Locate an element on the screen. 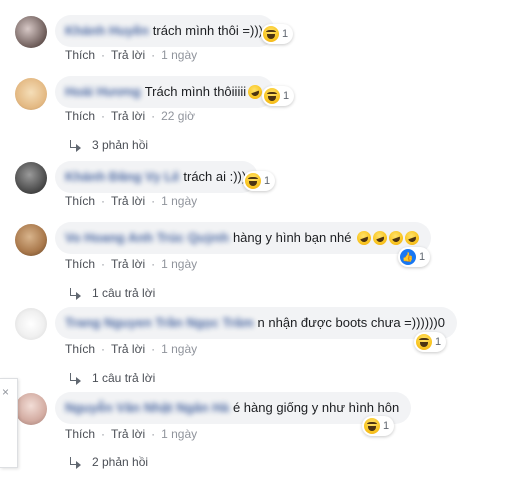  comment-text: trách ai :))) is located at coordinates (215, 176).